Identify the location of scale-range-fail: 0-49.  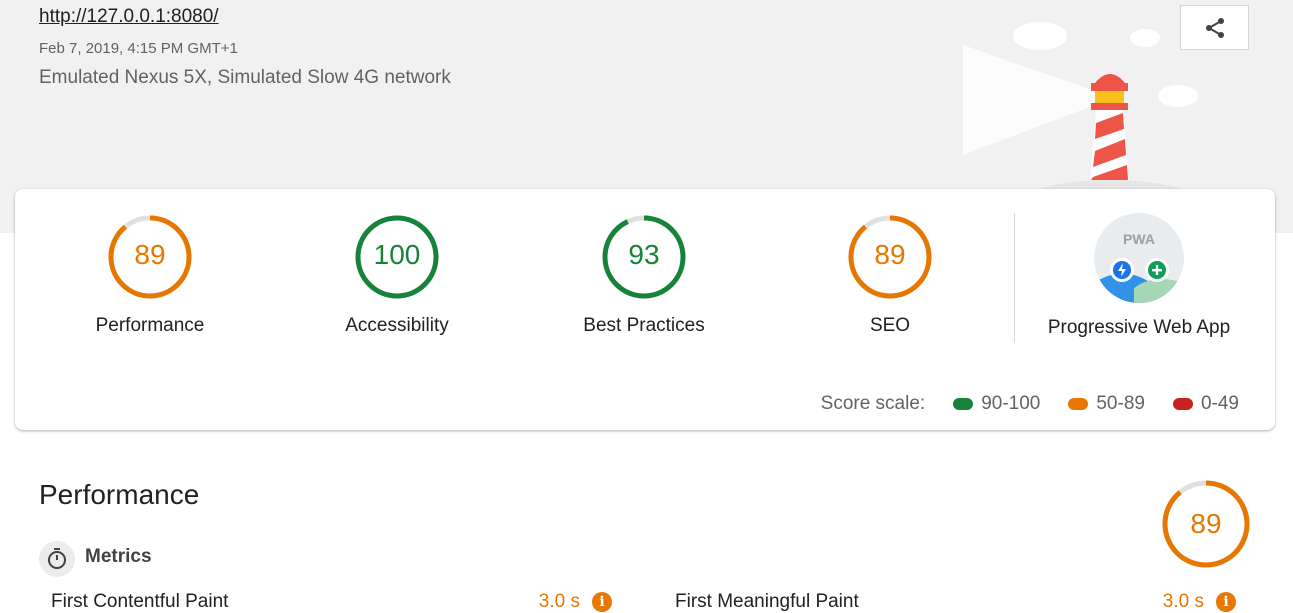
(1205, 404).